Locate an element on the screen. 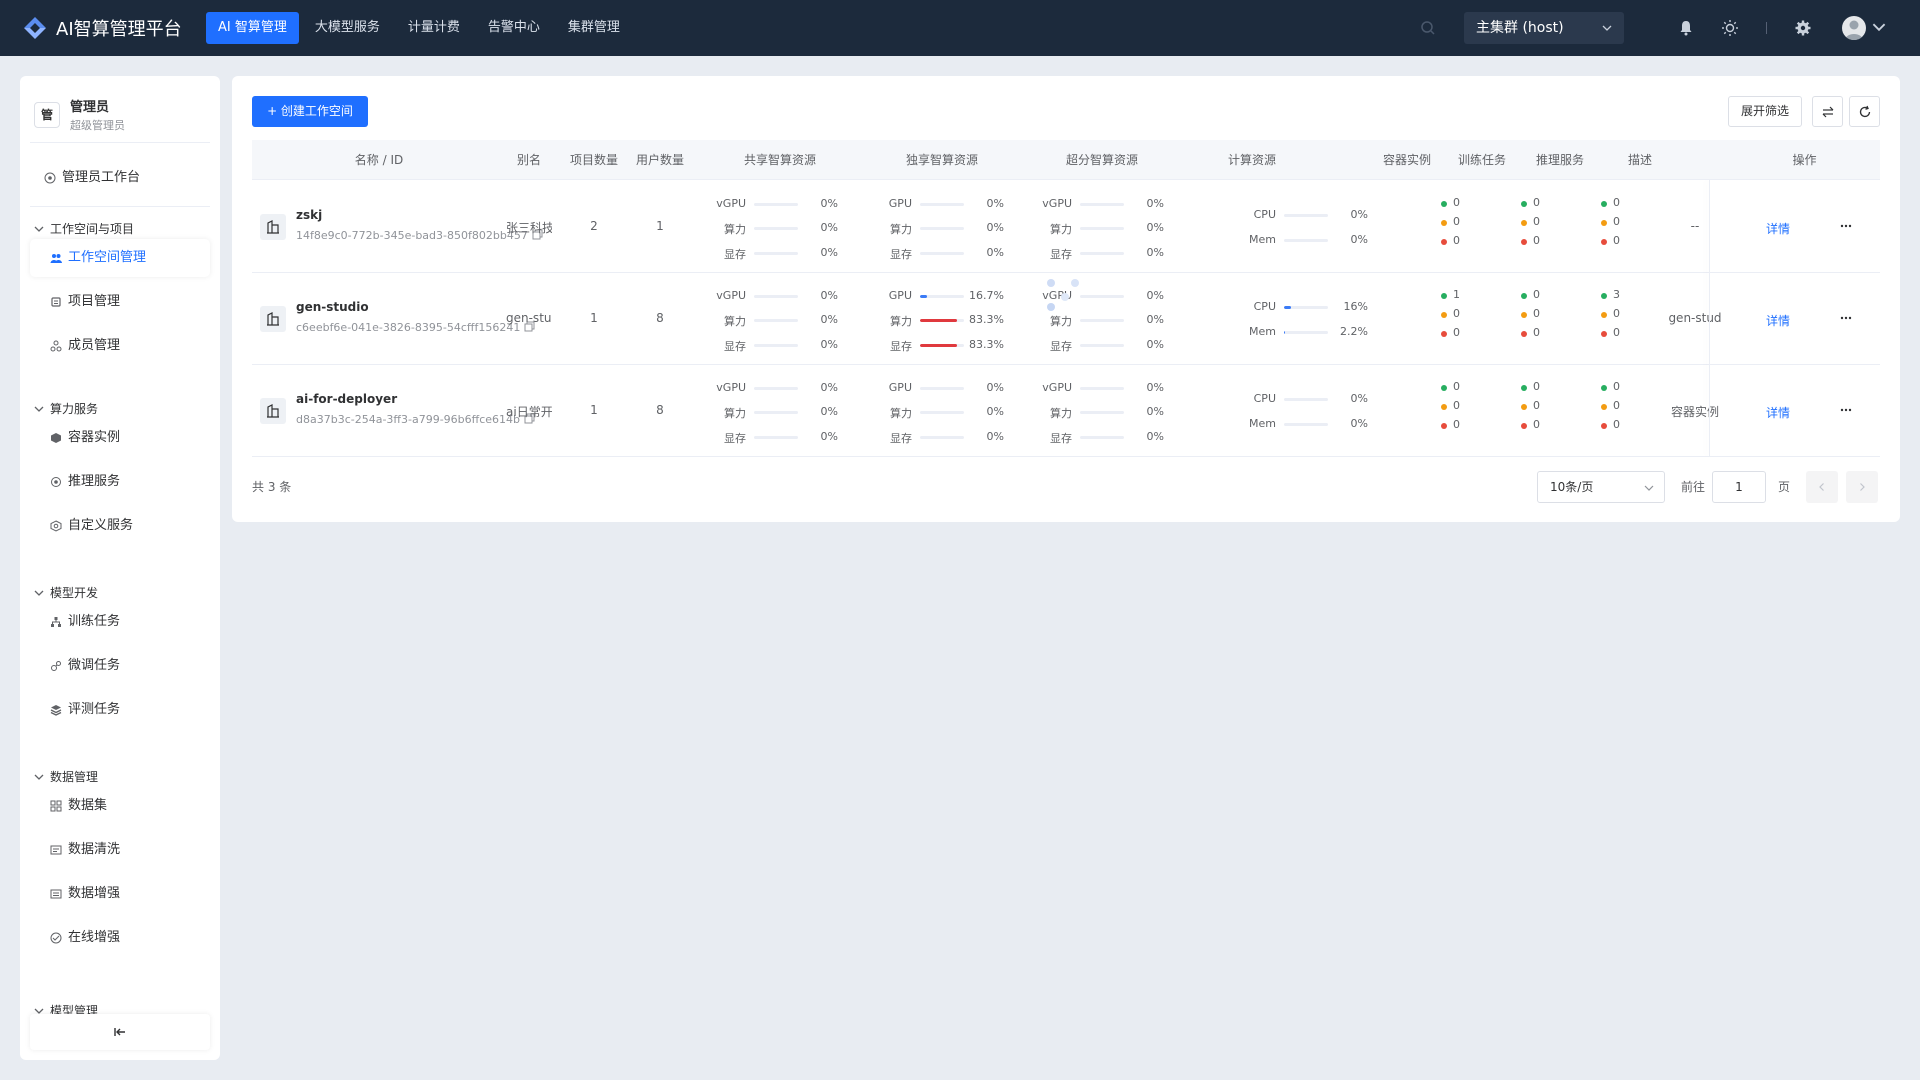 Image resolution: width=1920 pixels, height=1080 pixels. chevron-down-icon is located at coordinates (1879, 27).